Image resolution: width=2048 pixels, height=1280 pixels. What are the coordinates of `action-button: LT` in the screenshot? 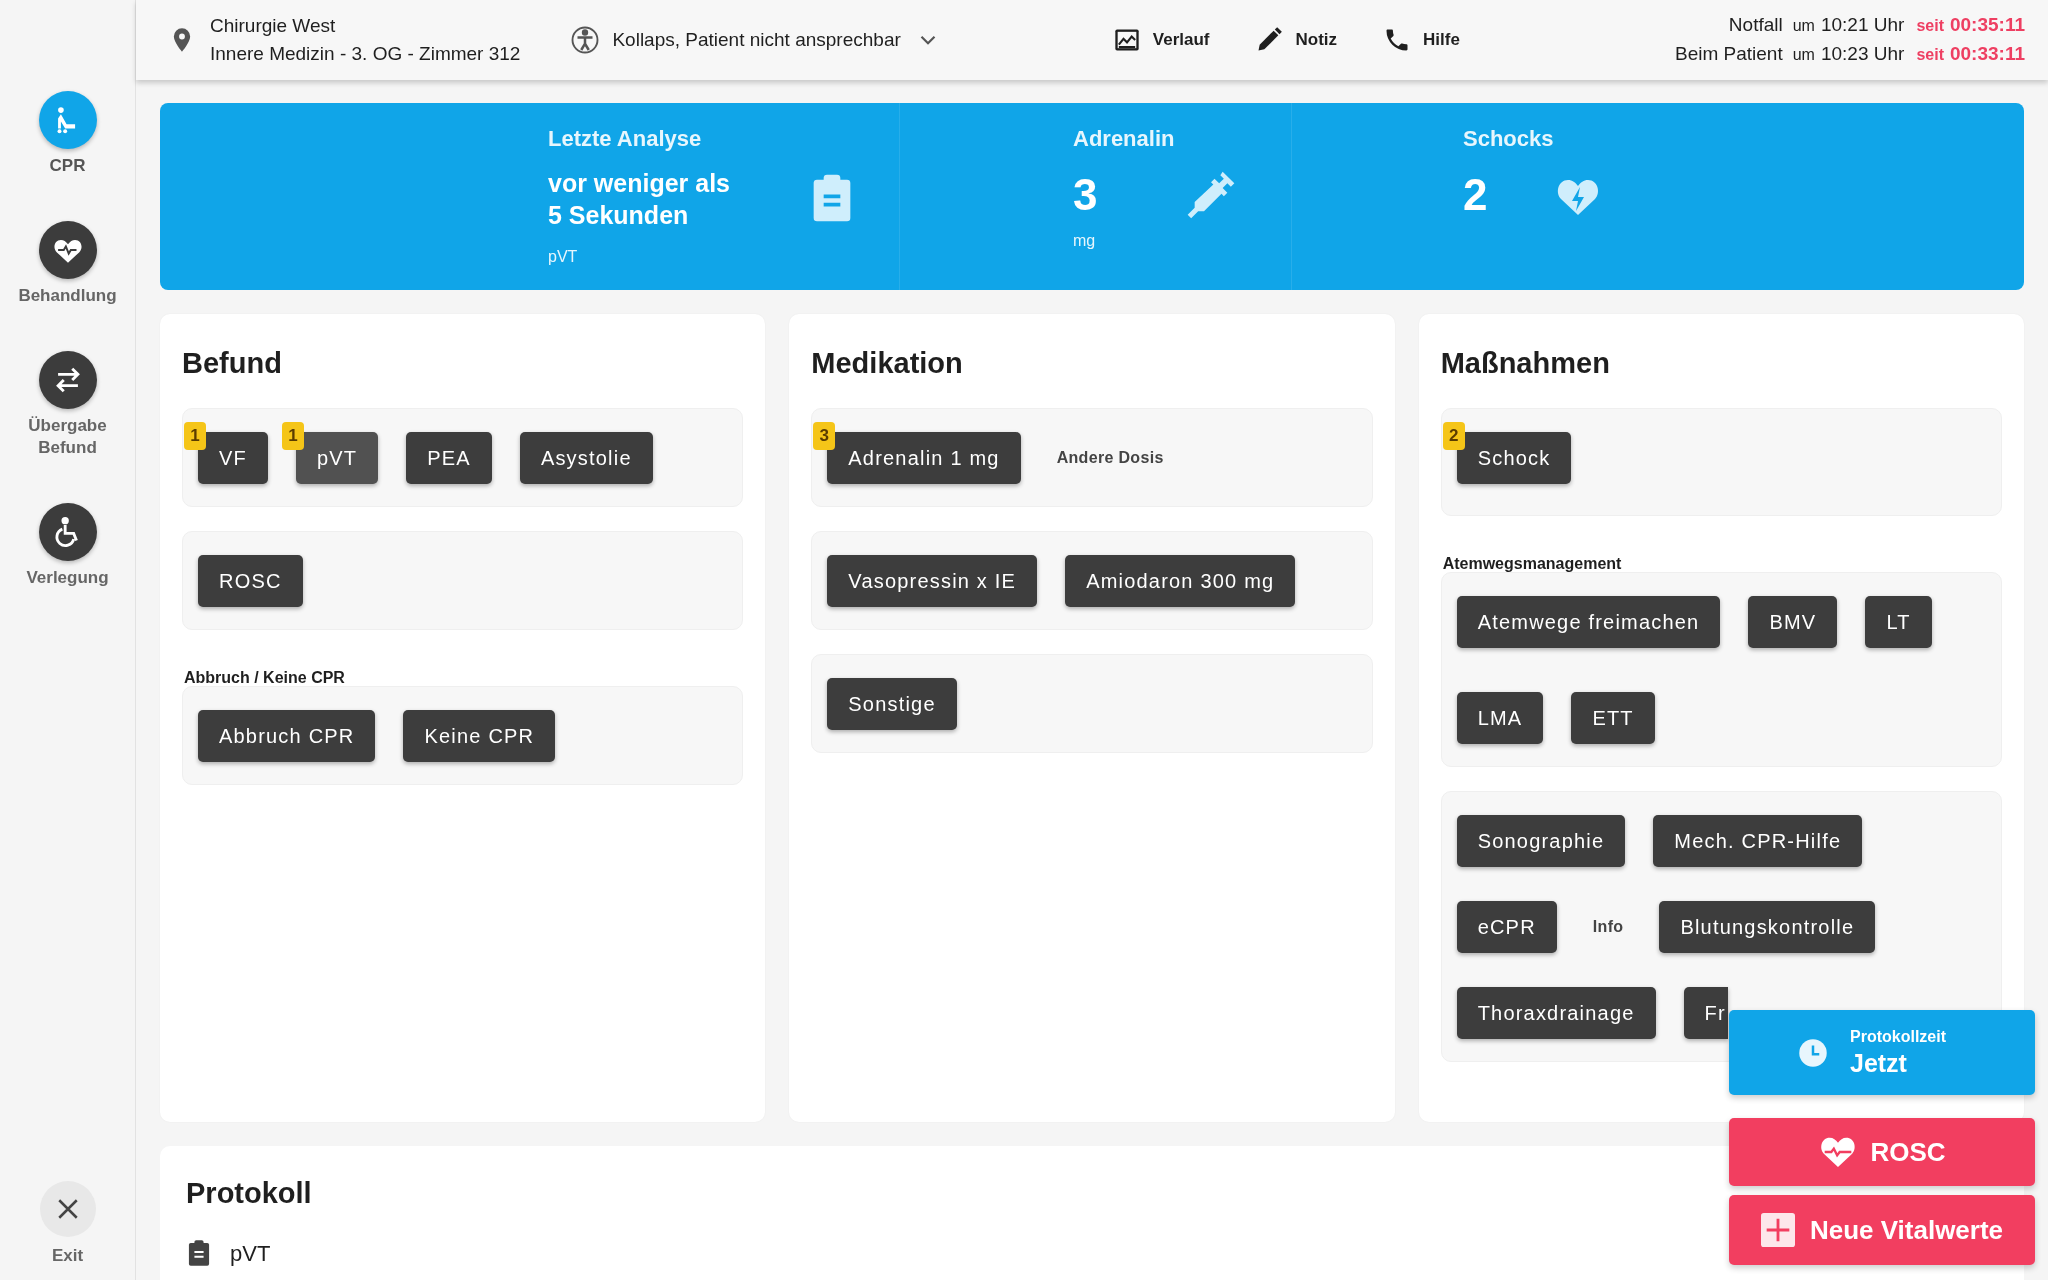 It's located at (1898, 622).